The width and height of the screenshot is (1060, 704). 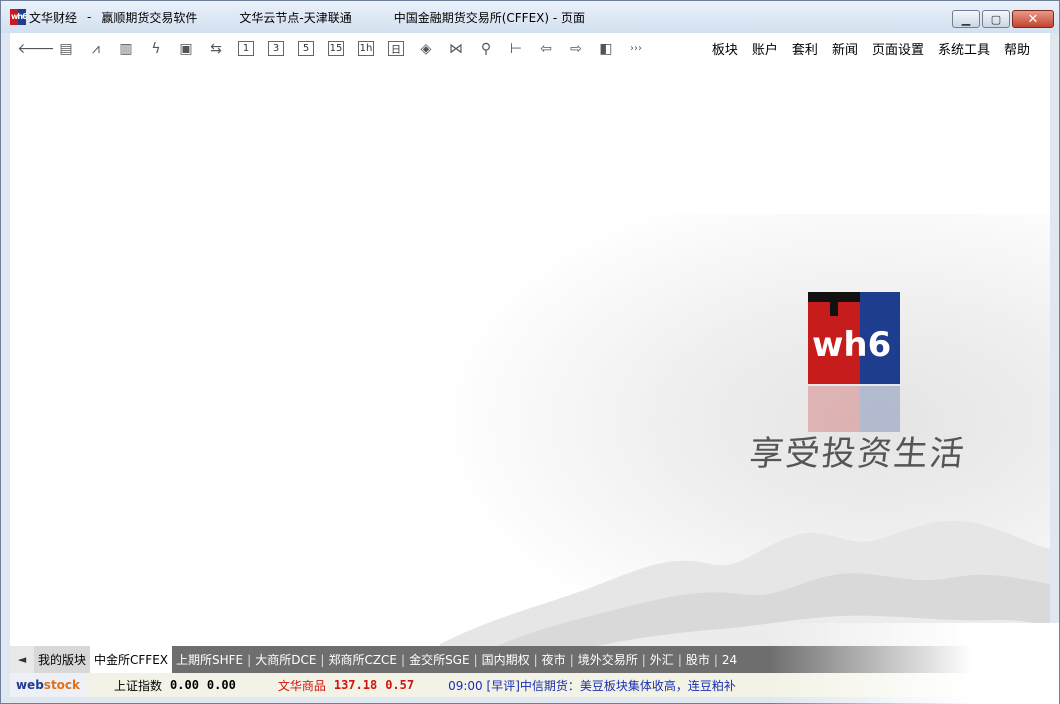 I want to click on index-value: 0.00, so click(x=184, y=685).